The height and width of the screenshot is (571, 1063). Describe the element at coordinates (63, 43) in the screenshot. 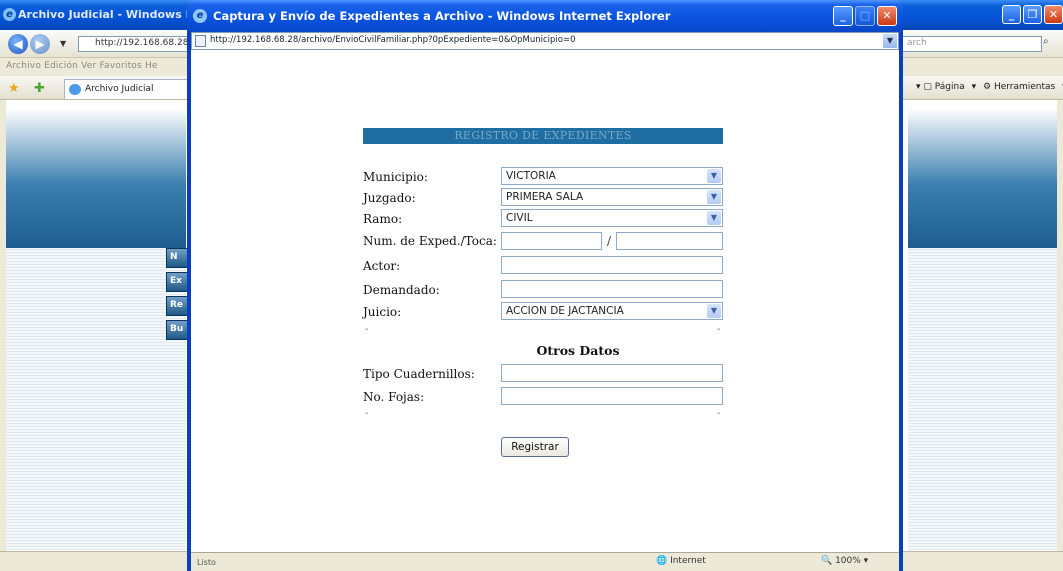

I see `history-dropdown-icon: ▼` at that location.